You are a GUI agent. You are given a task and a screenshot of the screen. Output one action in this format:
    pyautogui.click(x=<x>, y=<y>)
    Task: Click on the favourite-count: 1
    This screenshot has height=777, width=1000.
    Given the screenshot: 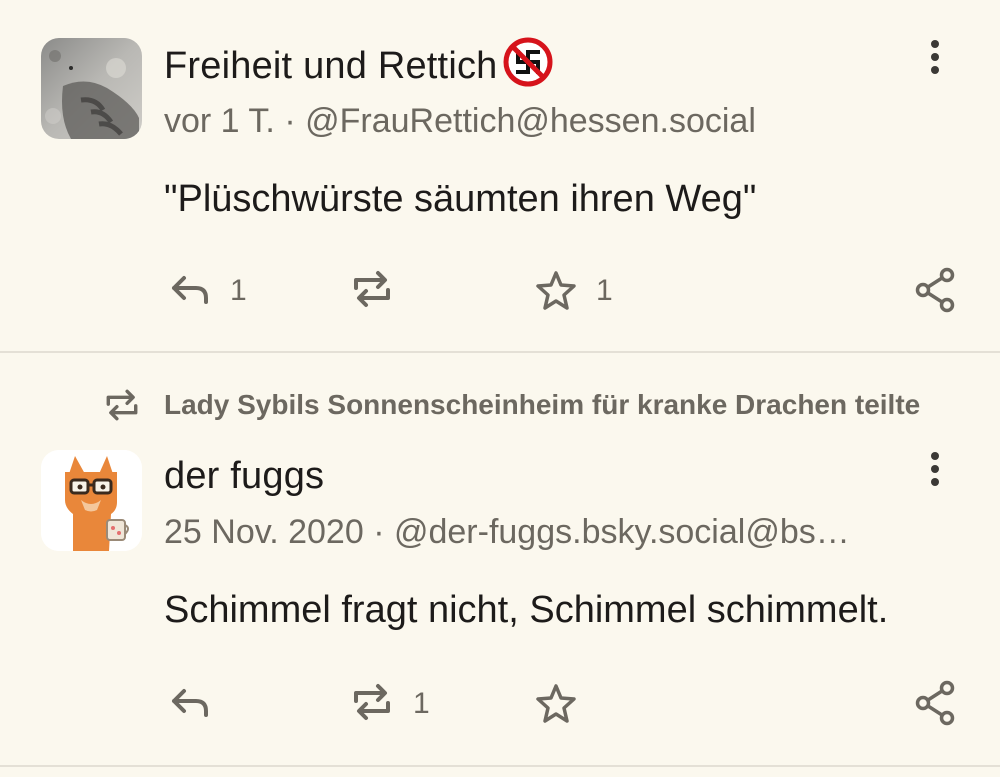 What is the action you would take?
    pyautogui.click(x=604, y=290)
    